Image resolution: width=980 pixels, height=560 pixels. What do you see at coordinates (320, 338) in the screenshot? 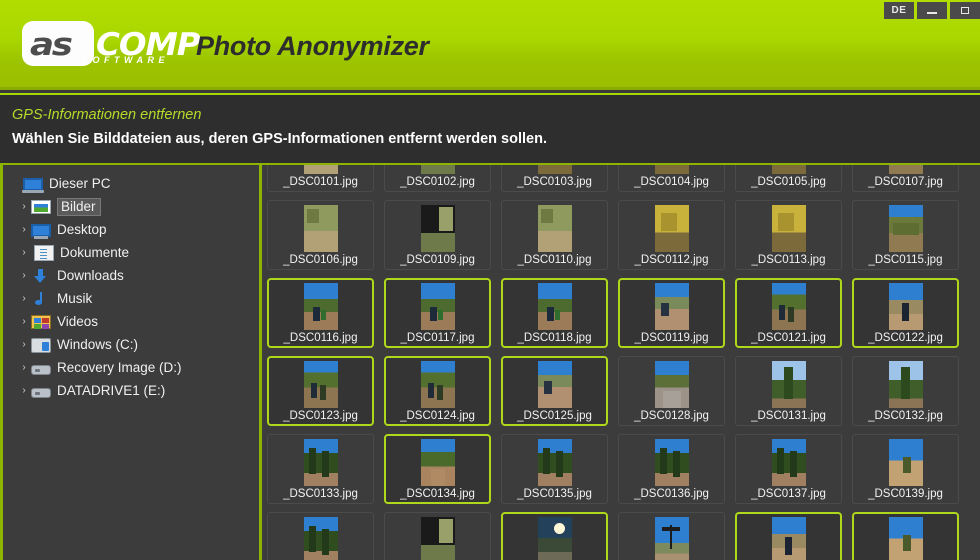
I see `file-name-label: _DSC0116.jpg` at bounding box center [320, 338].